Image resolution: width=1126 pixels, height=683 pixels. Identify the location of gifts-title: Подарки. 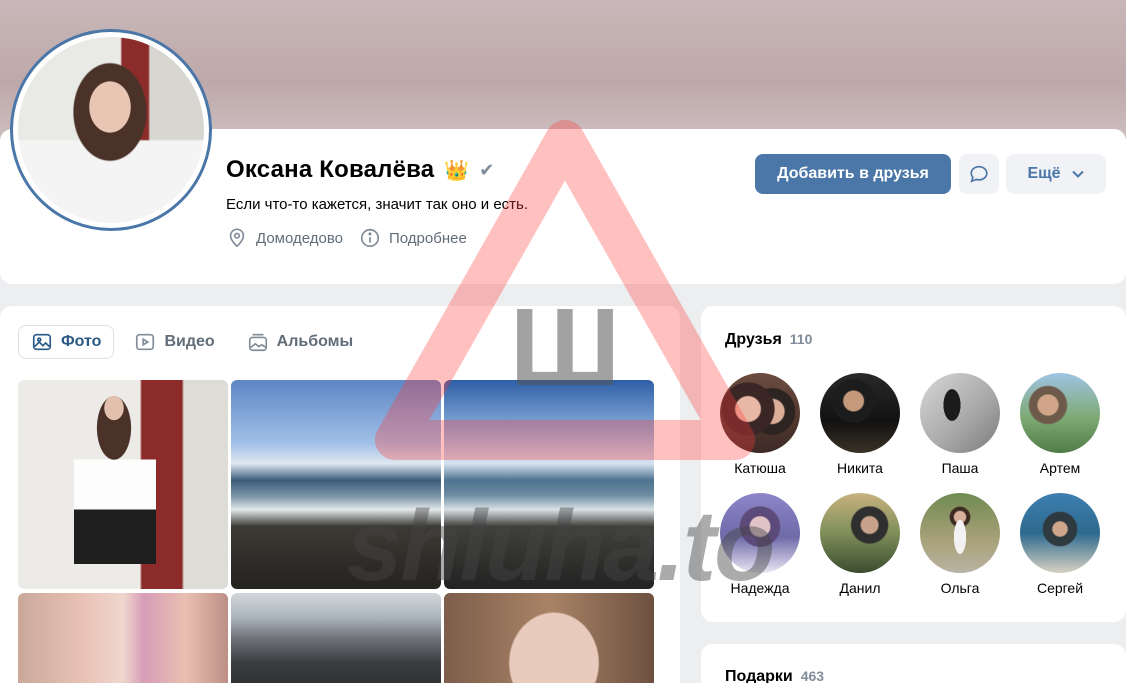
(759, 675).